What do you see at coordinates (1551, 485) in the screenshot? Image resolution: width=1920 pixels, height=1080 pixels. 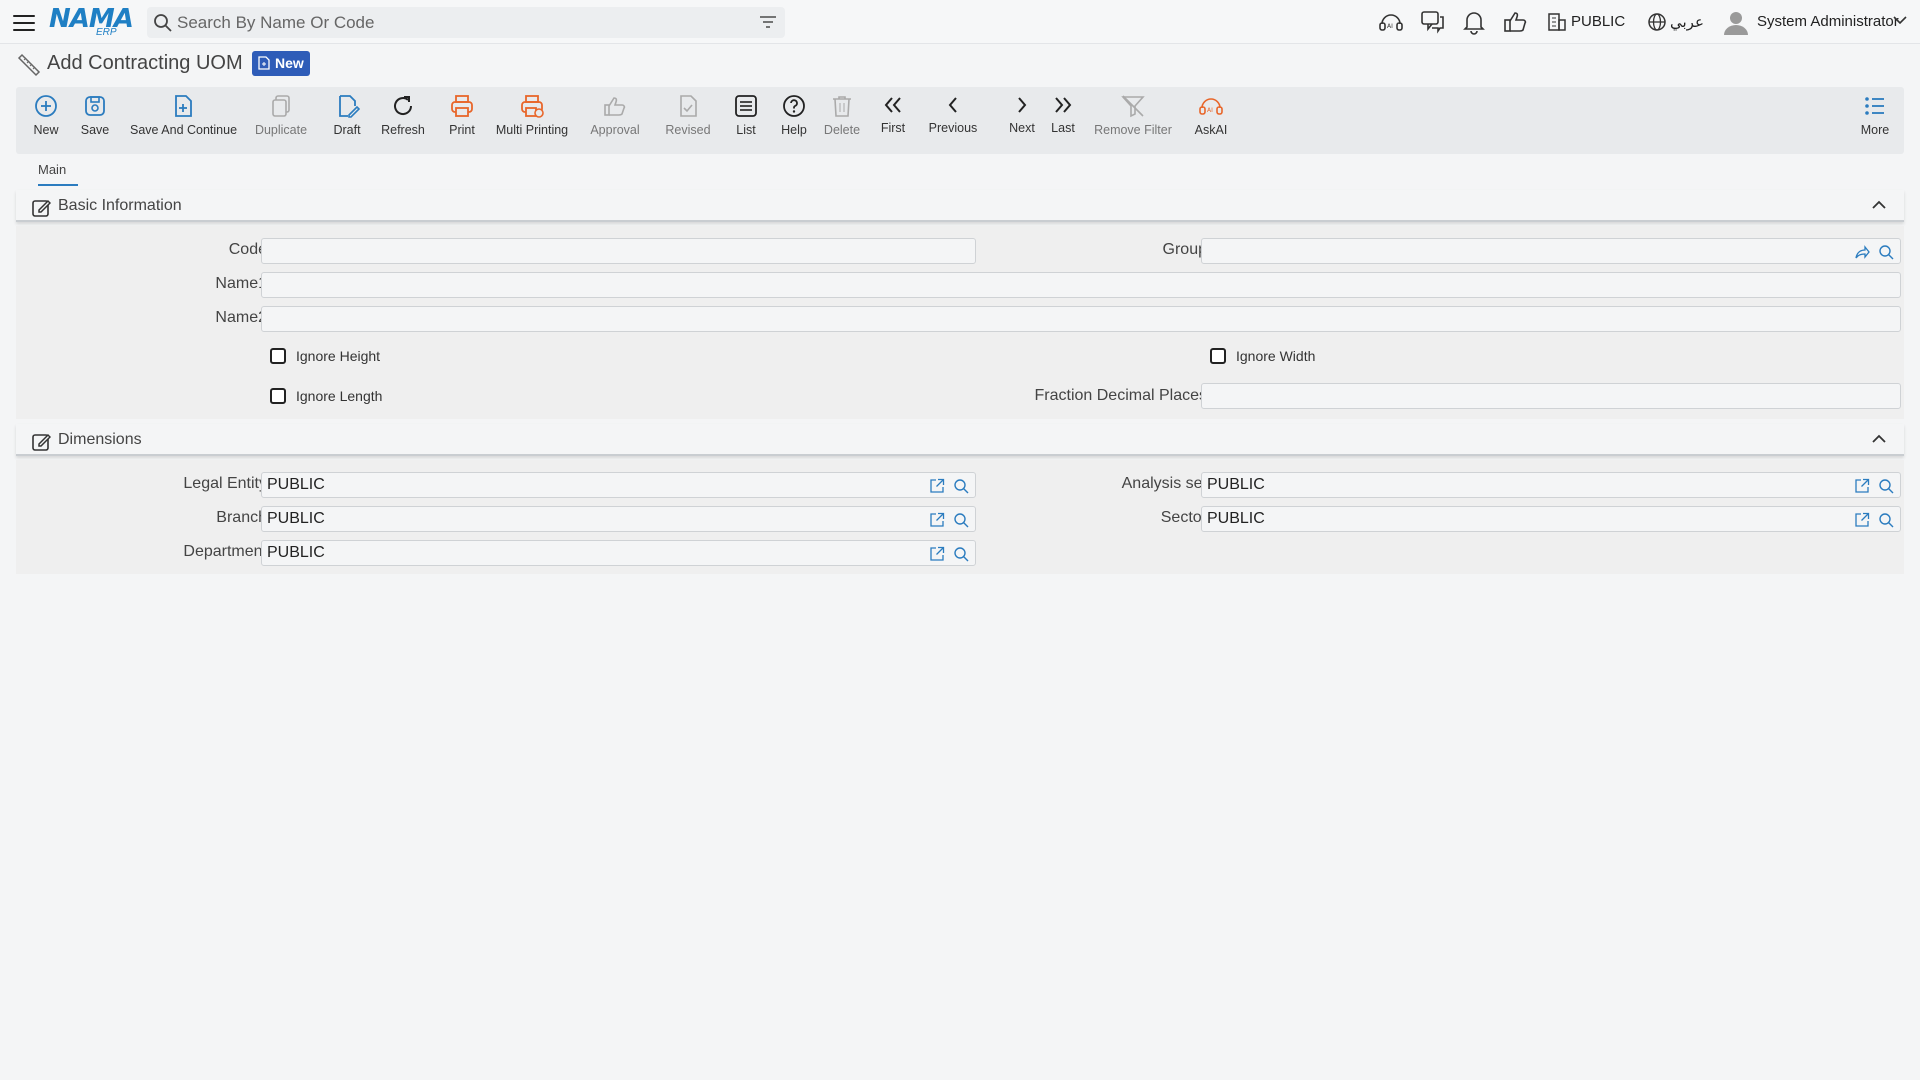 I see `analysis-set-field: PUBLIC` at bounding box center [1551, 485].